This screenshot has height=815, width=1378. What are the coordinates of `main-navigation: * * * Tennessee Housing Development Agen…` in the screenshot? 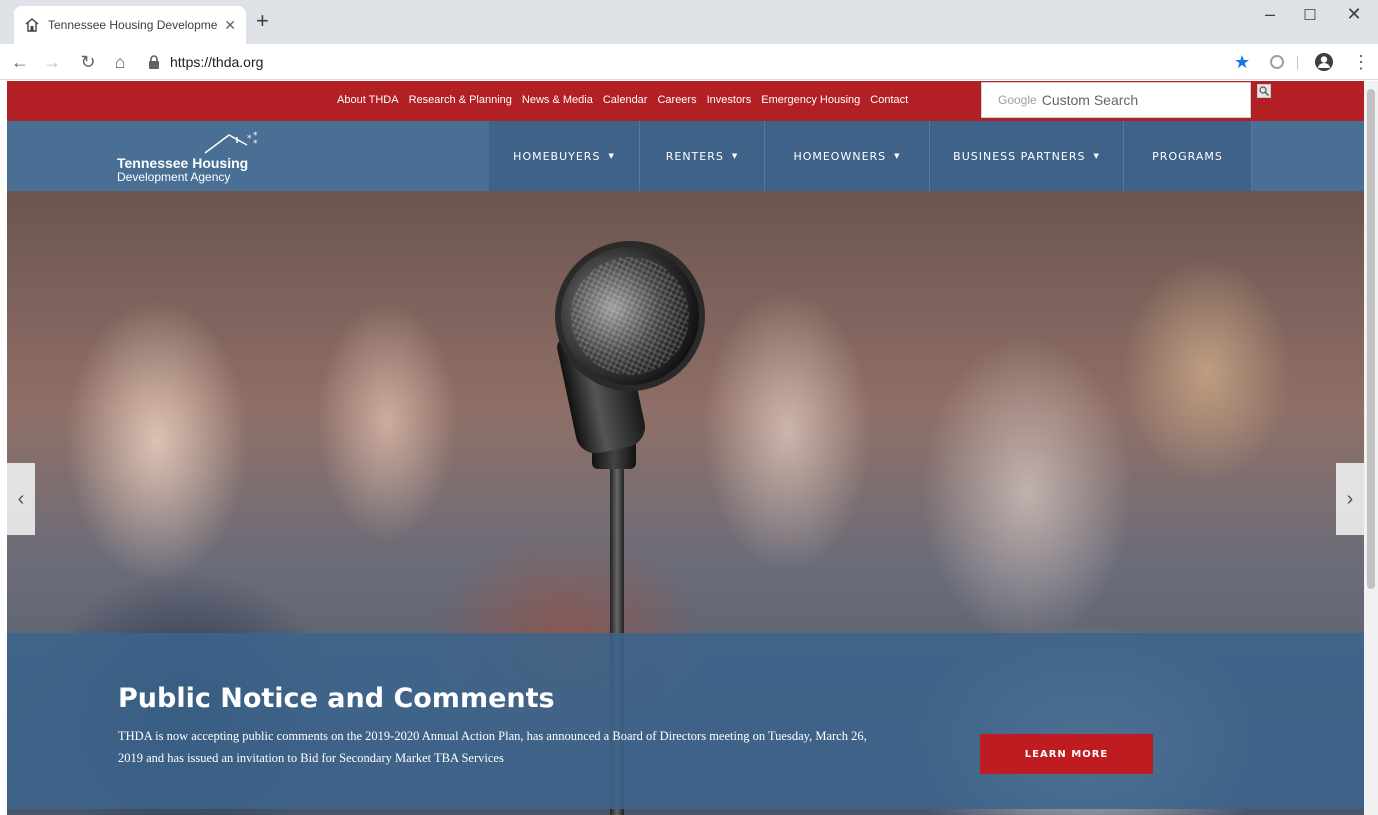 It's located at (685, 156).